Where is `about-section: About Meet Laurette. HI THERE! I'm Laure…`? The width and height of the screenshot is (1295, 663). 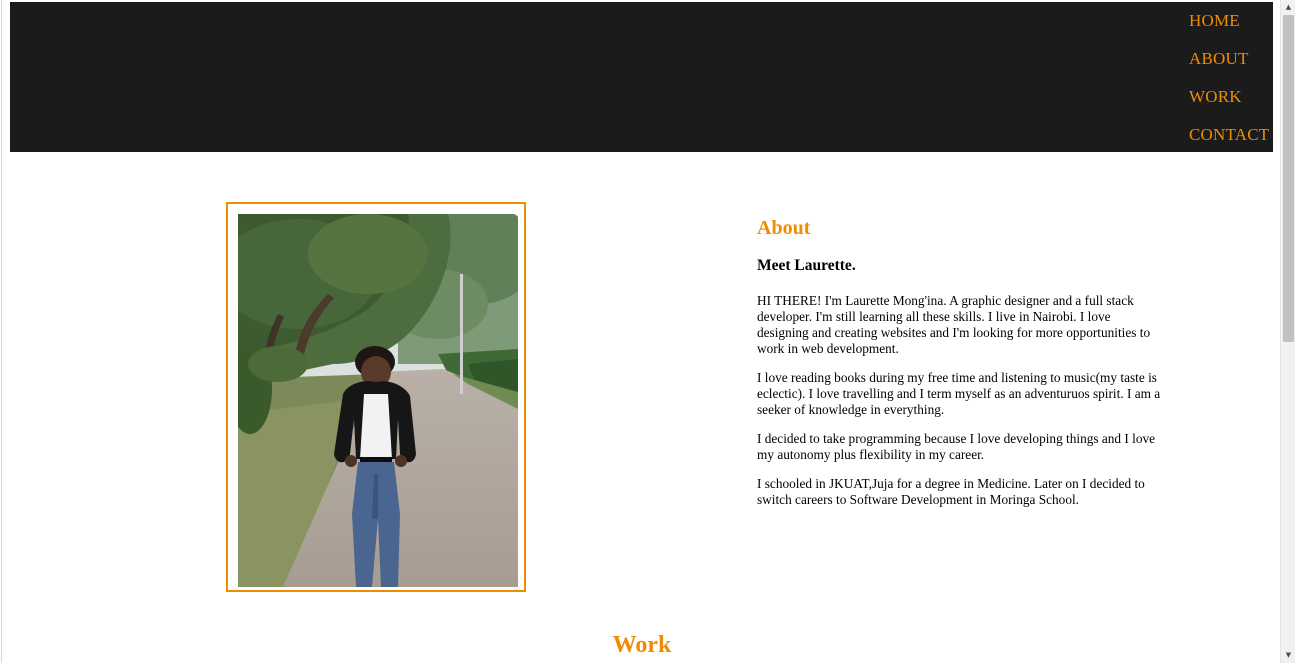
about-section: About Meet Laurette. HI THERE! I'm Laure… is located at coordinates (959, 361).